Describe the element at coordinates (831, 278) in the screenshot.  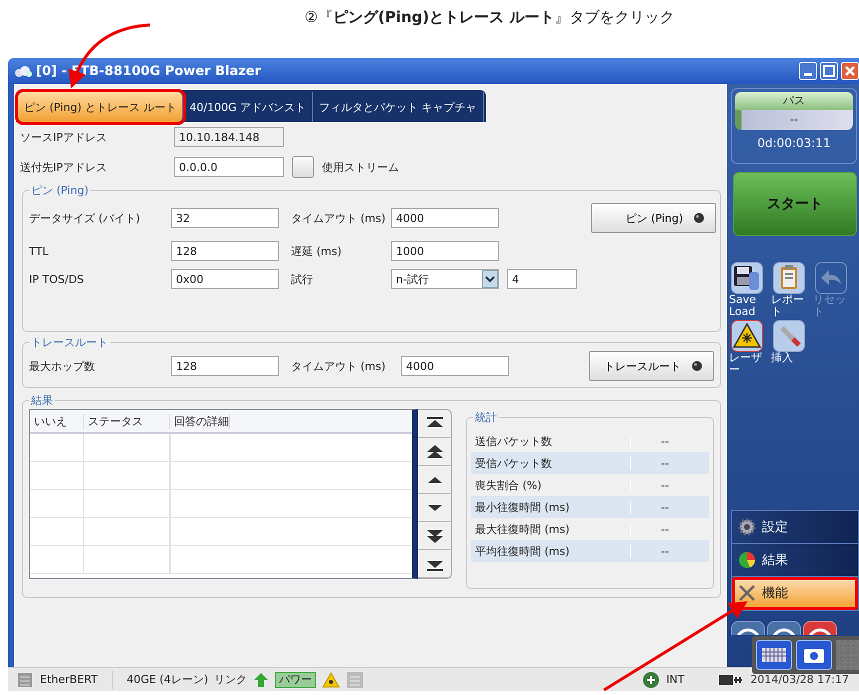
I see `undo-icon` at that location.